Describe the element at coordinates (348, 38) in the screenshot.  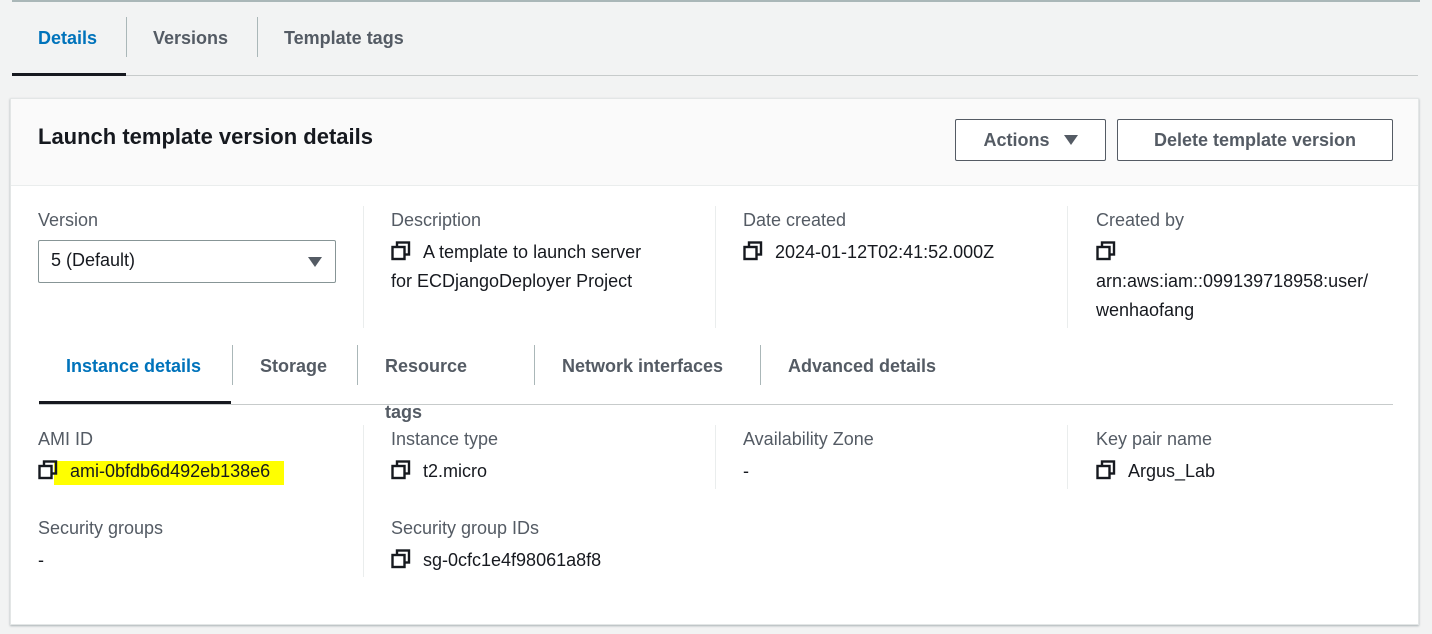
I see `tab-template-tags: Template tags` at that location.